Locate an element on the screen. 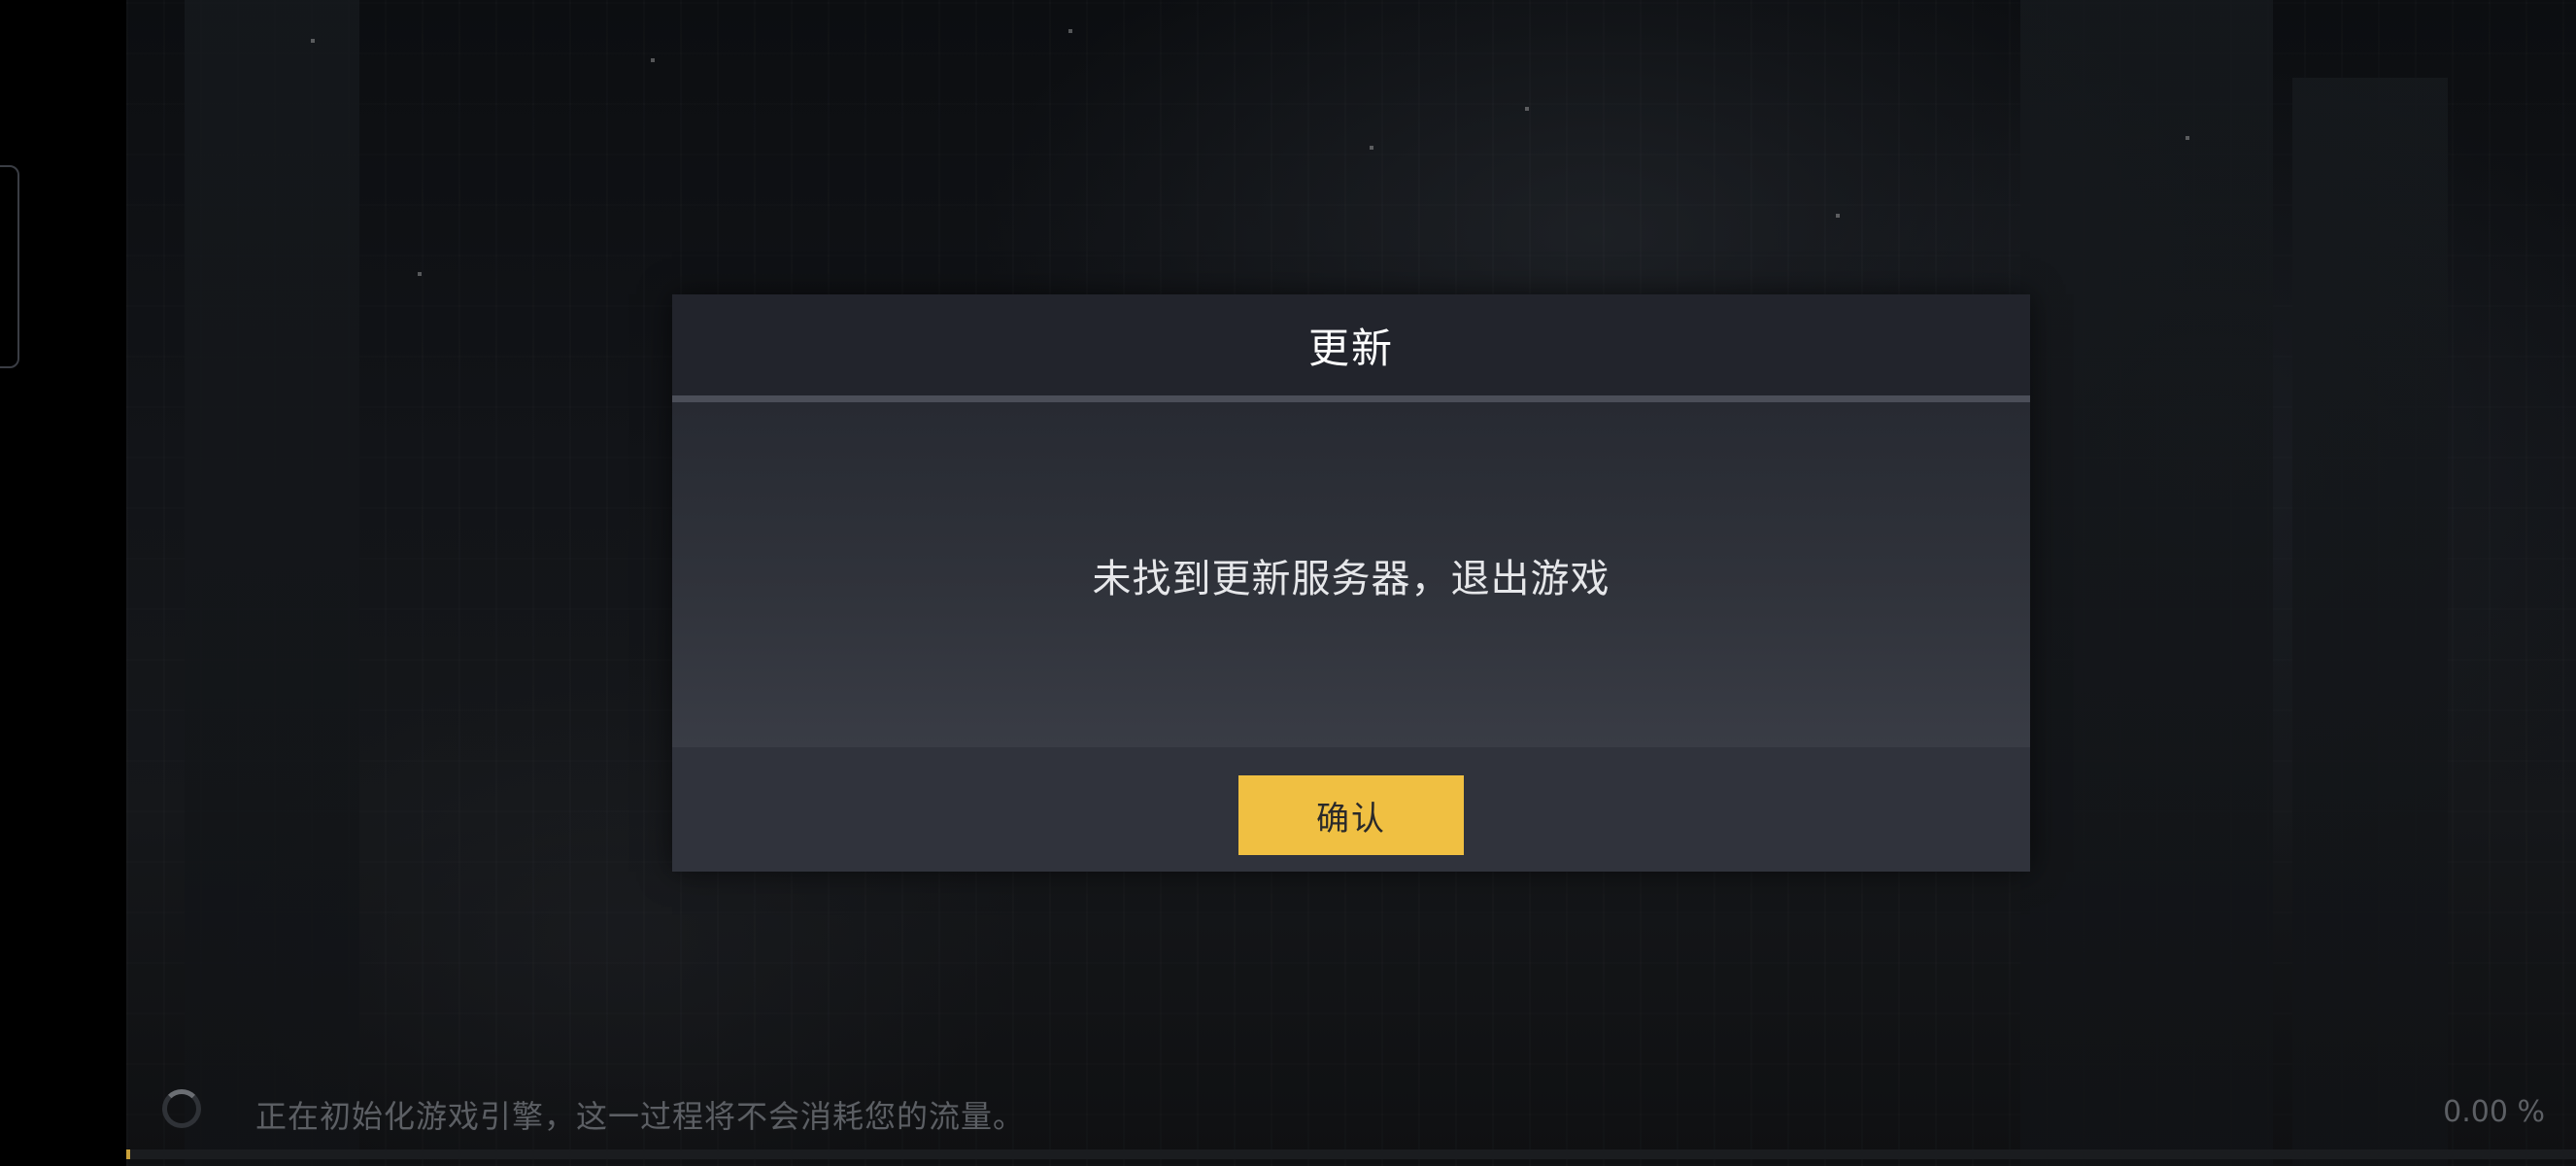  loading-spinner-icon is located at coordinates (181, 1108).